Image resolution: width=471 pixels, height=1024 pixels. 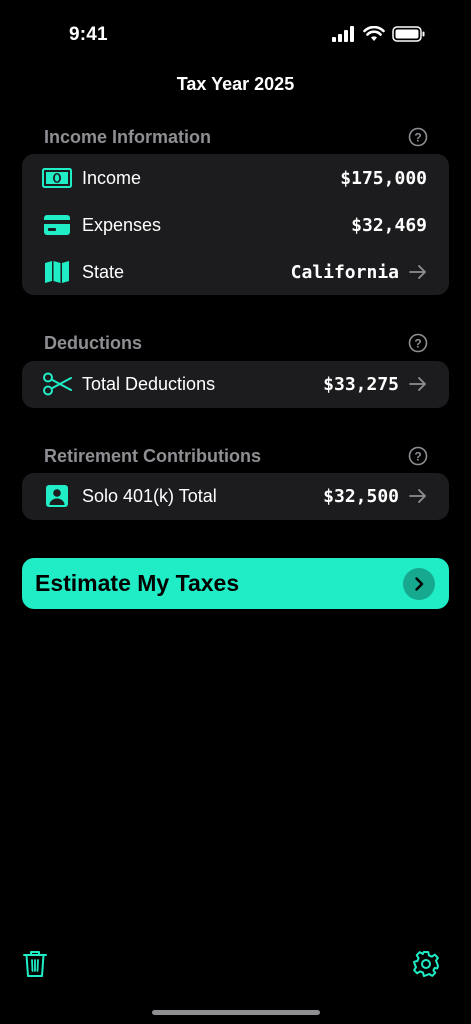 What do you see at coordinates (57, 178) in the screenshot?
I see `cash-icon` at bounding box center [57, 178].